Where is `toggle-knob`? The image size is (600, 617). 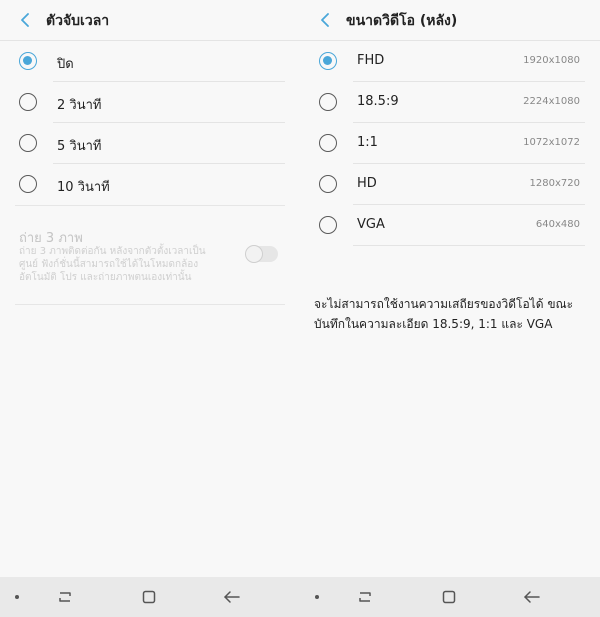
toggle-knob is located at coordinates (254, 254).